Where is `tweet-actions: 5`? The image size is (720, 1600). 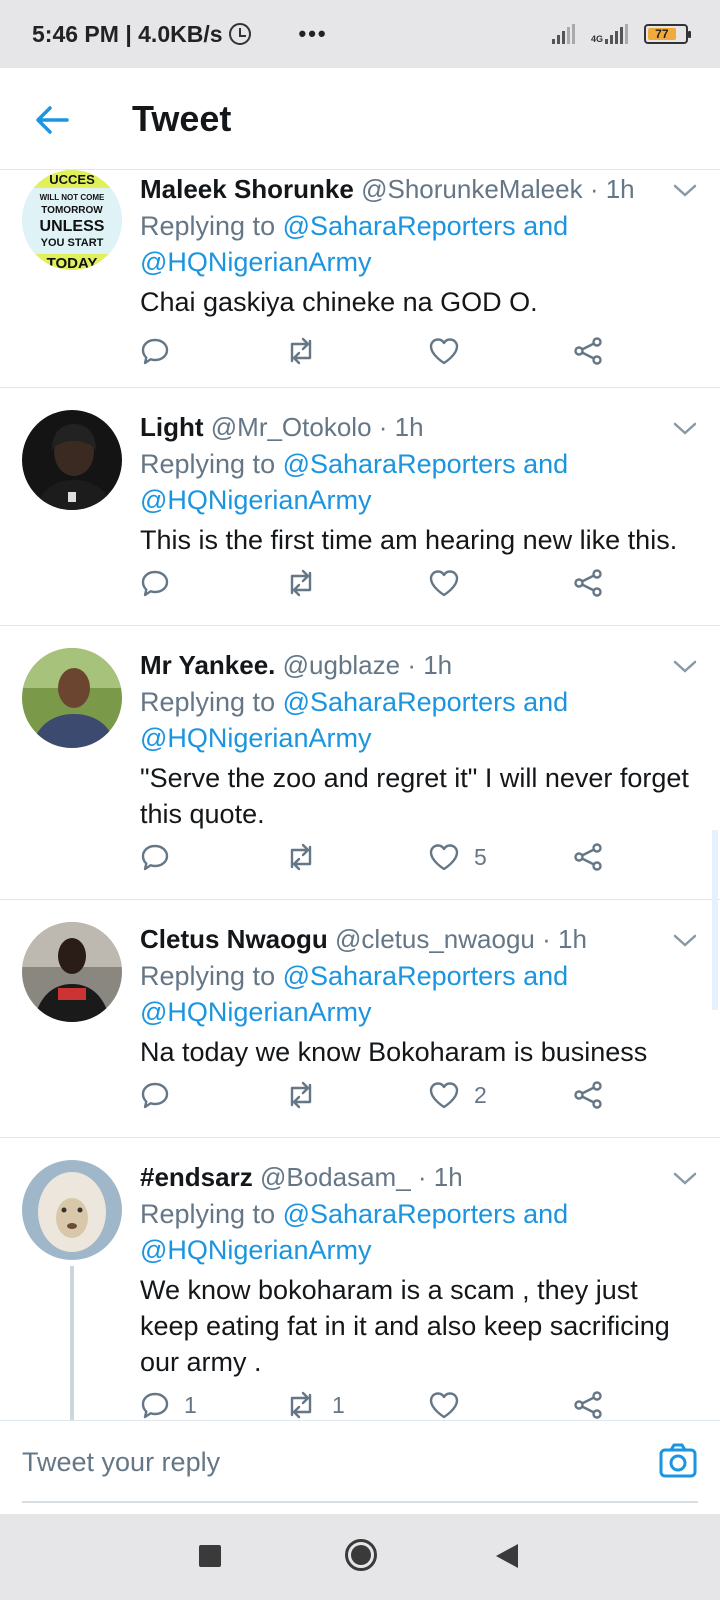 tweet-actions: 5 is located at coordinates (380, 857).